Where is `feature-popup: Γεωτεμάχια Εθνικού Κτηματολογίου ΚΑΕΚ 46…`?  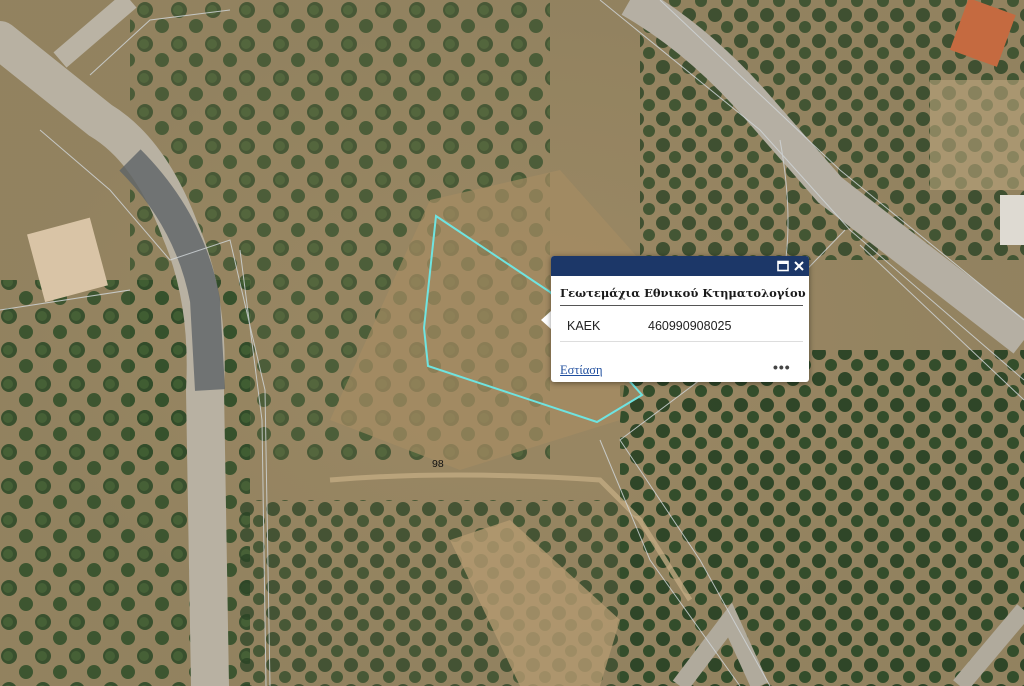 feature-popup: Γεωτεμάχια Εθνικού Κτηματολογίου ΚΑΕΚ 46… is located at coordinates (680, 319).